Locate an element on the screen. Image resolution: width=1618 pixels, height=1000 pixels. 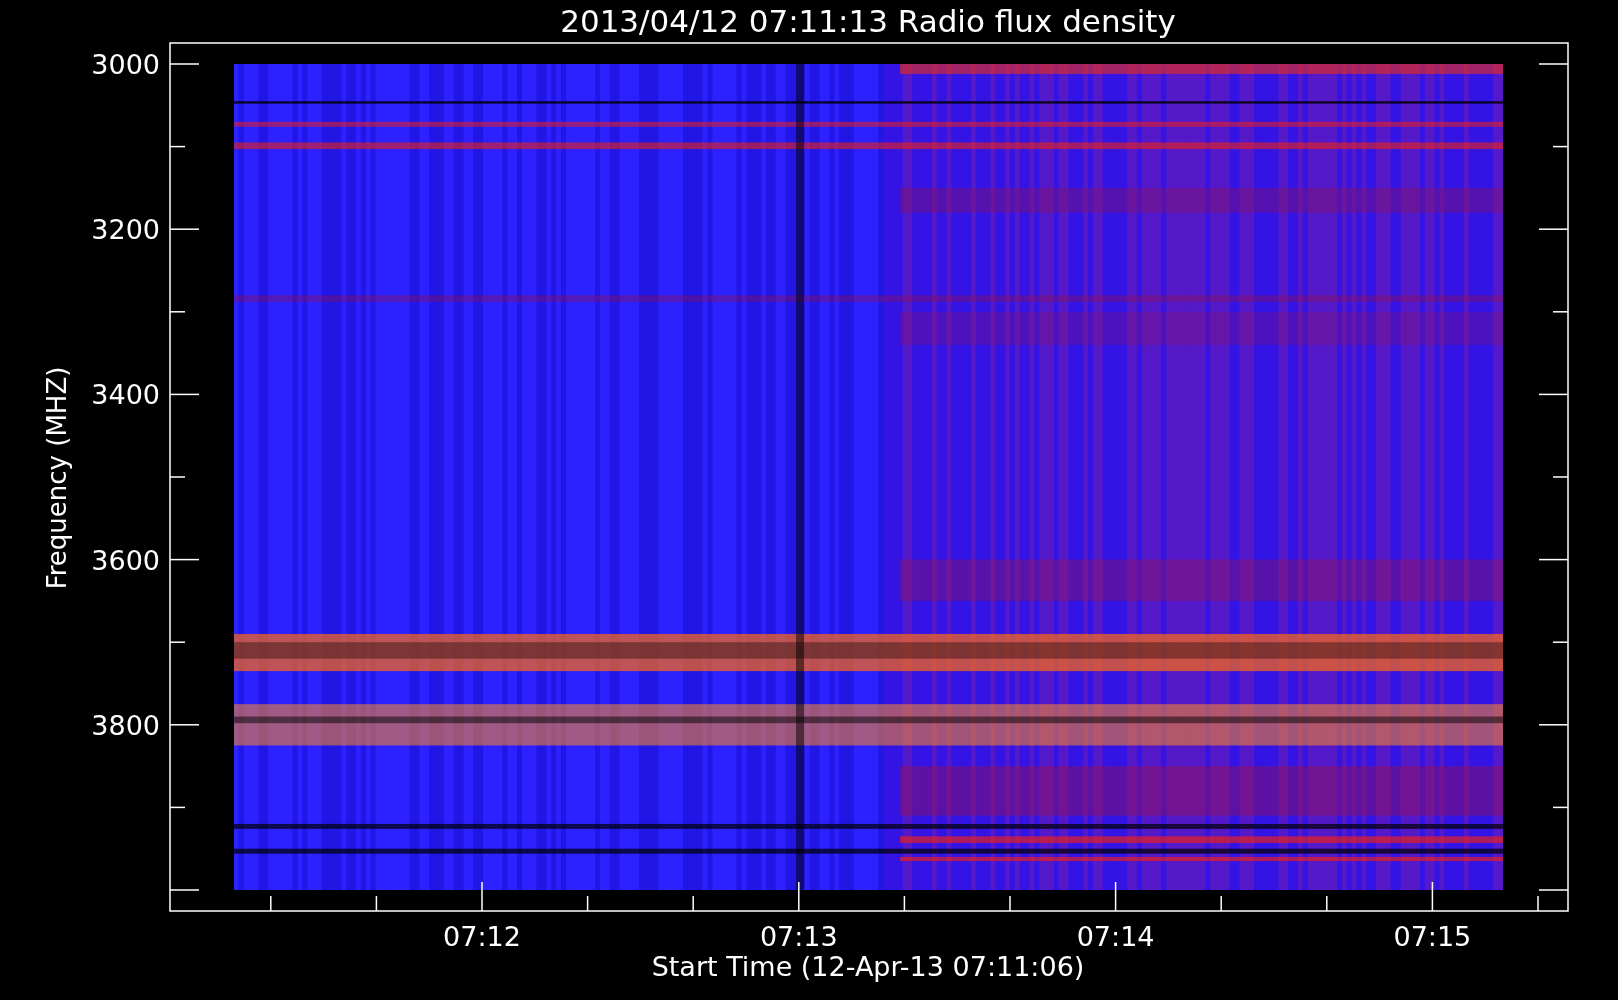
y-tick-label: 3200 is located at coordinates (125, 230).